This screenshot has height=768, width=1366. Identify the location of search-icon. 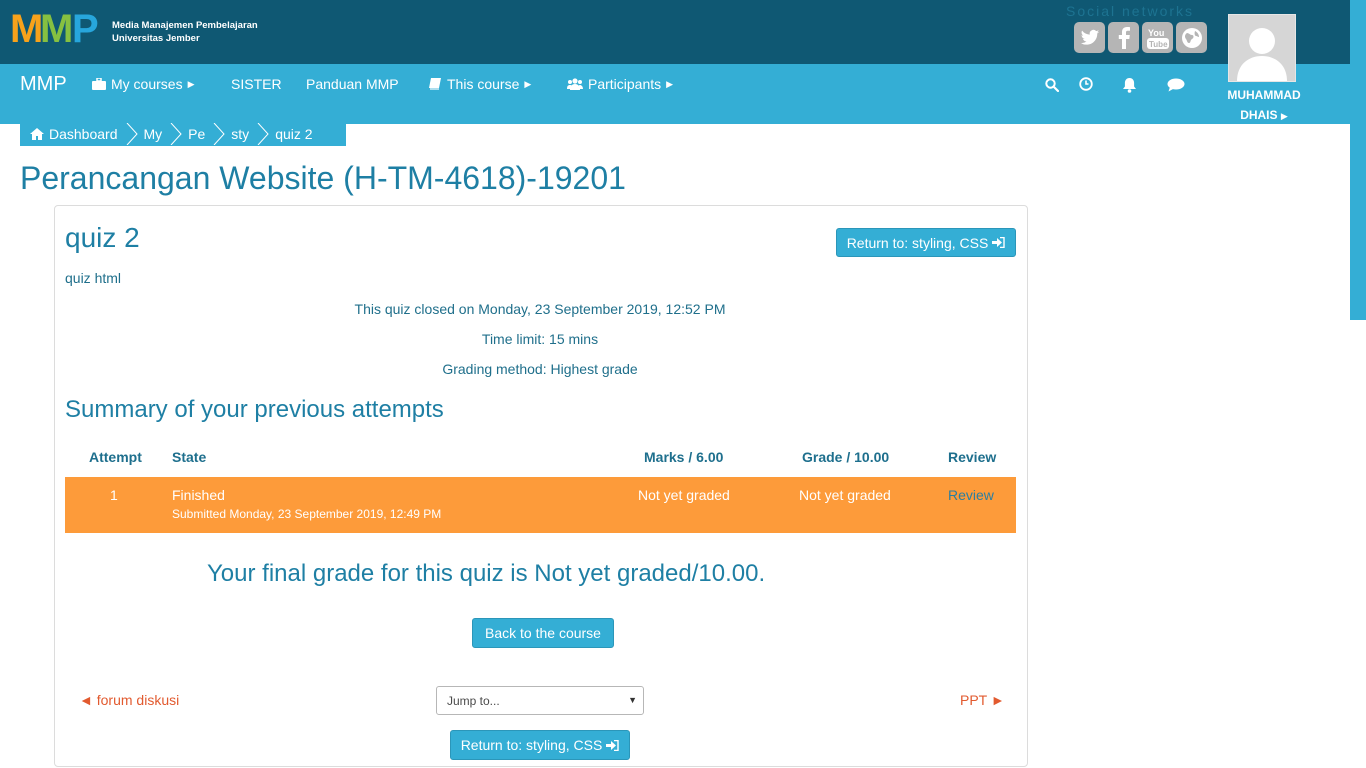
(1052, 85).